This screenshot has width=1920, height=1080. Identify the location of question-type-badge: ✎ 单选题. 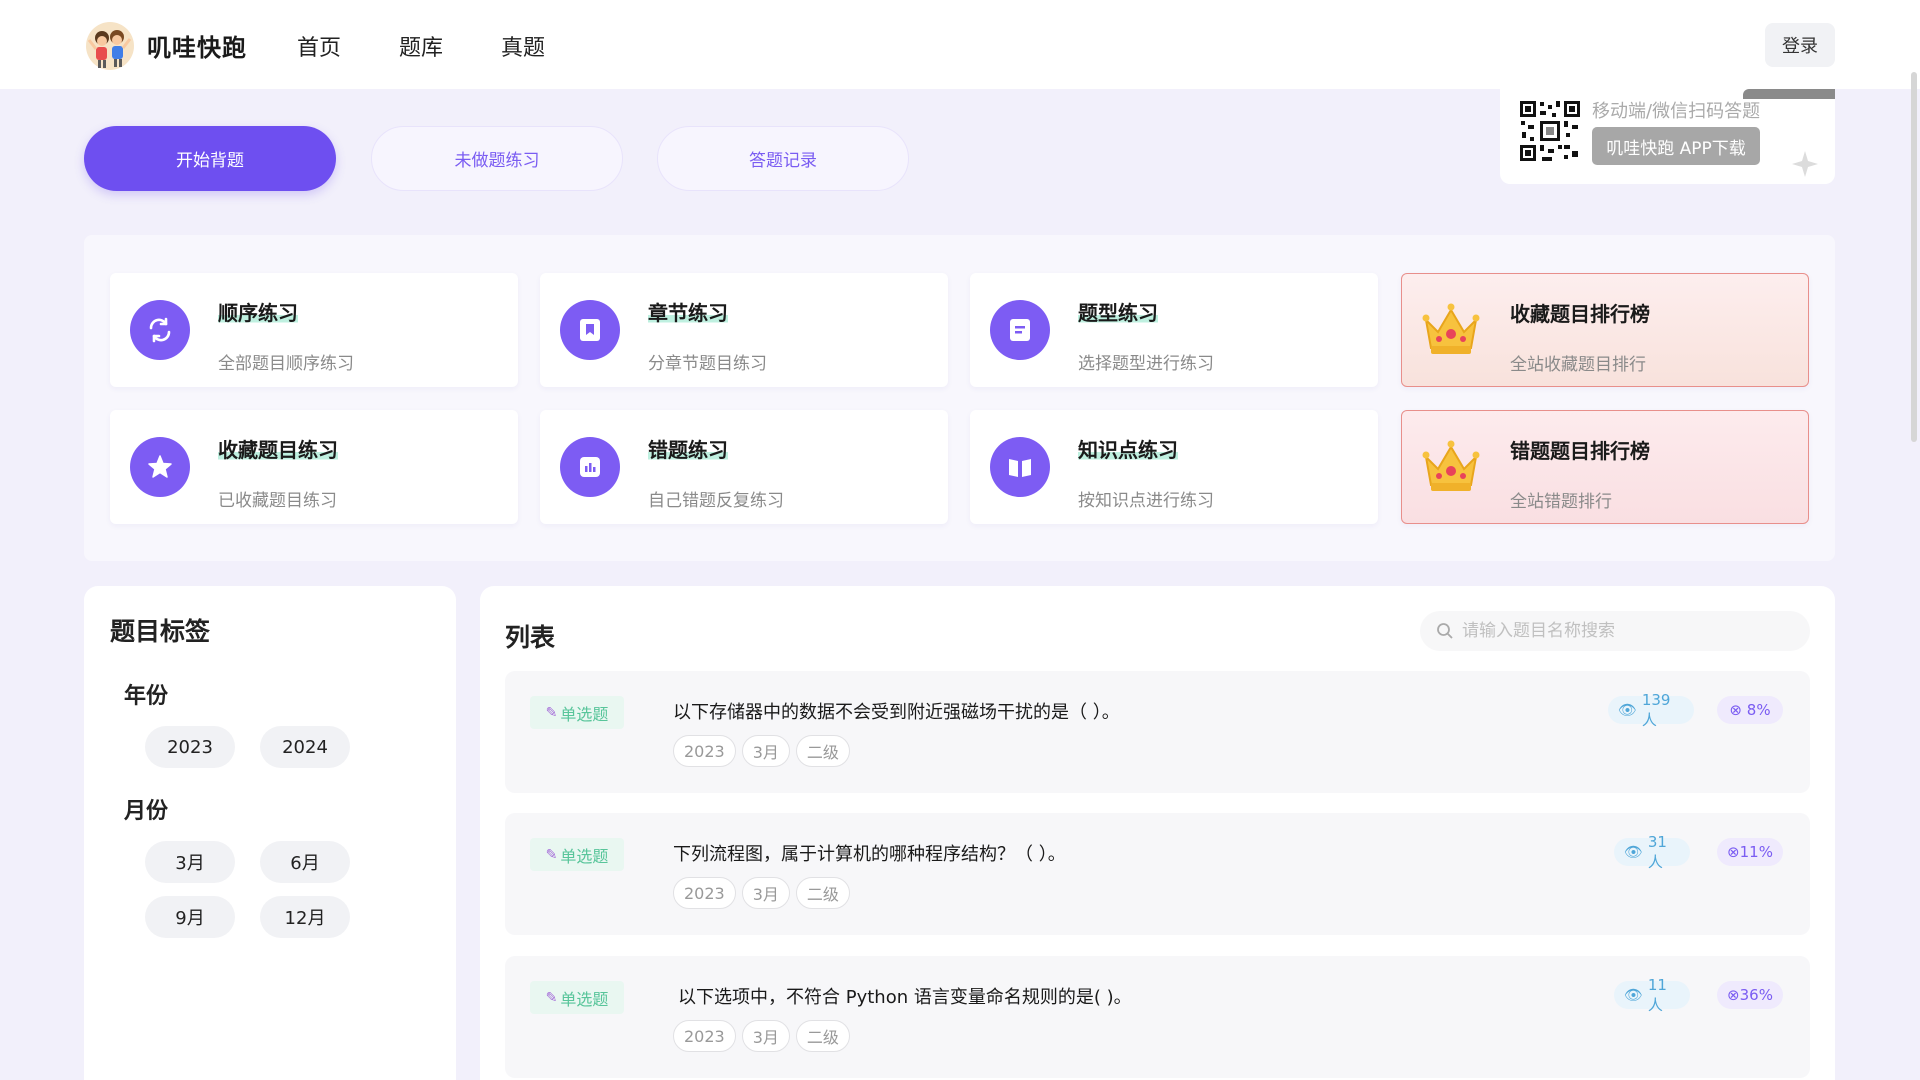
(577, 854).